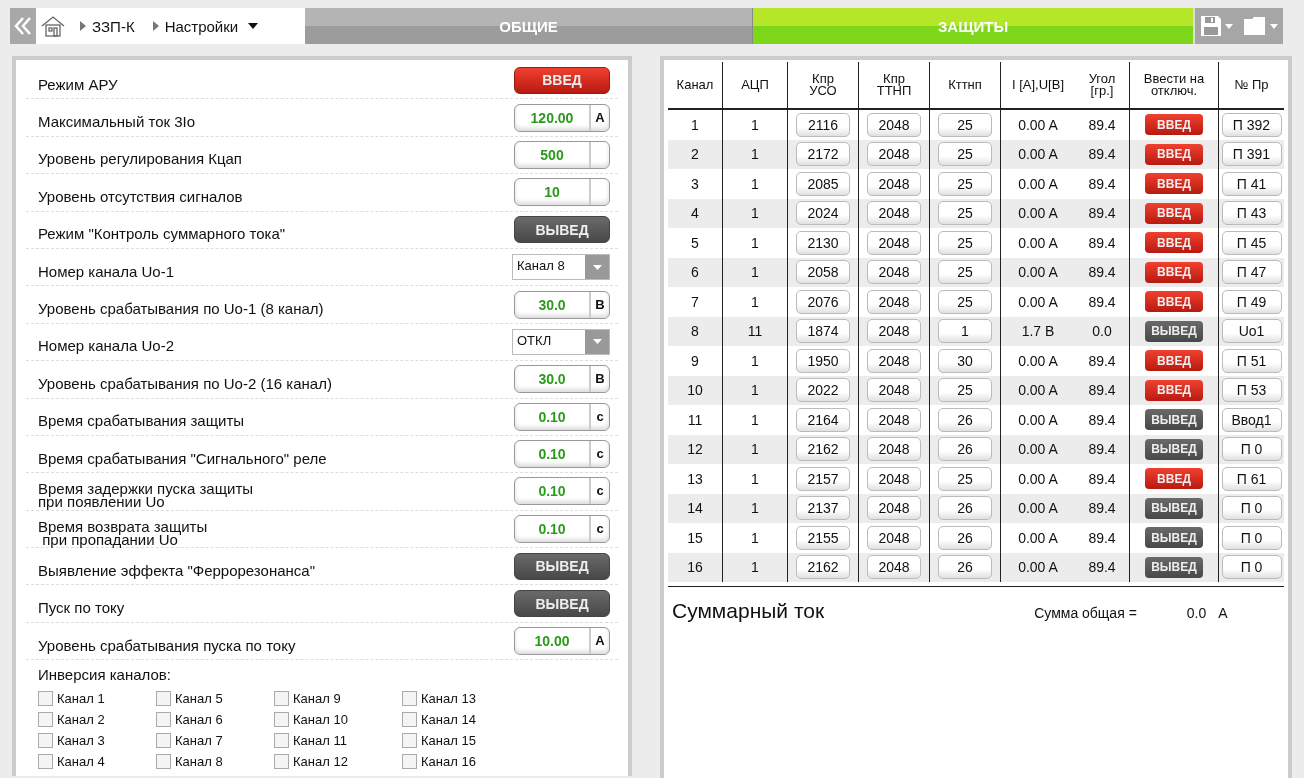 Image resolution: width=1304 pixels, height=778 pixels. What do you see at coordinates (461, 762) in the screenshot?
I see `channel-checkbox: Канал 16` at bounding box center [461, 762].